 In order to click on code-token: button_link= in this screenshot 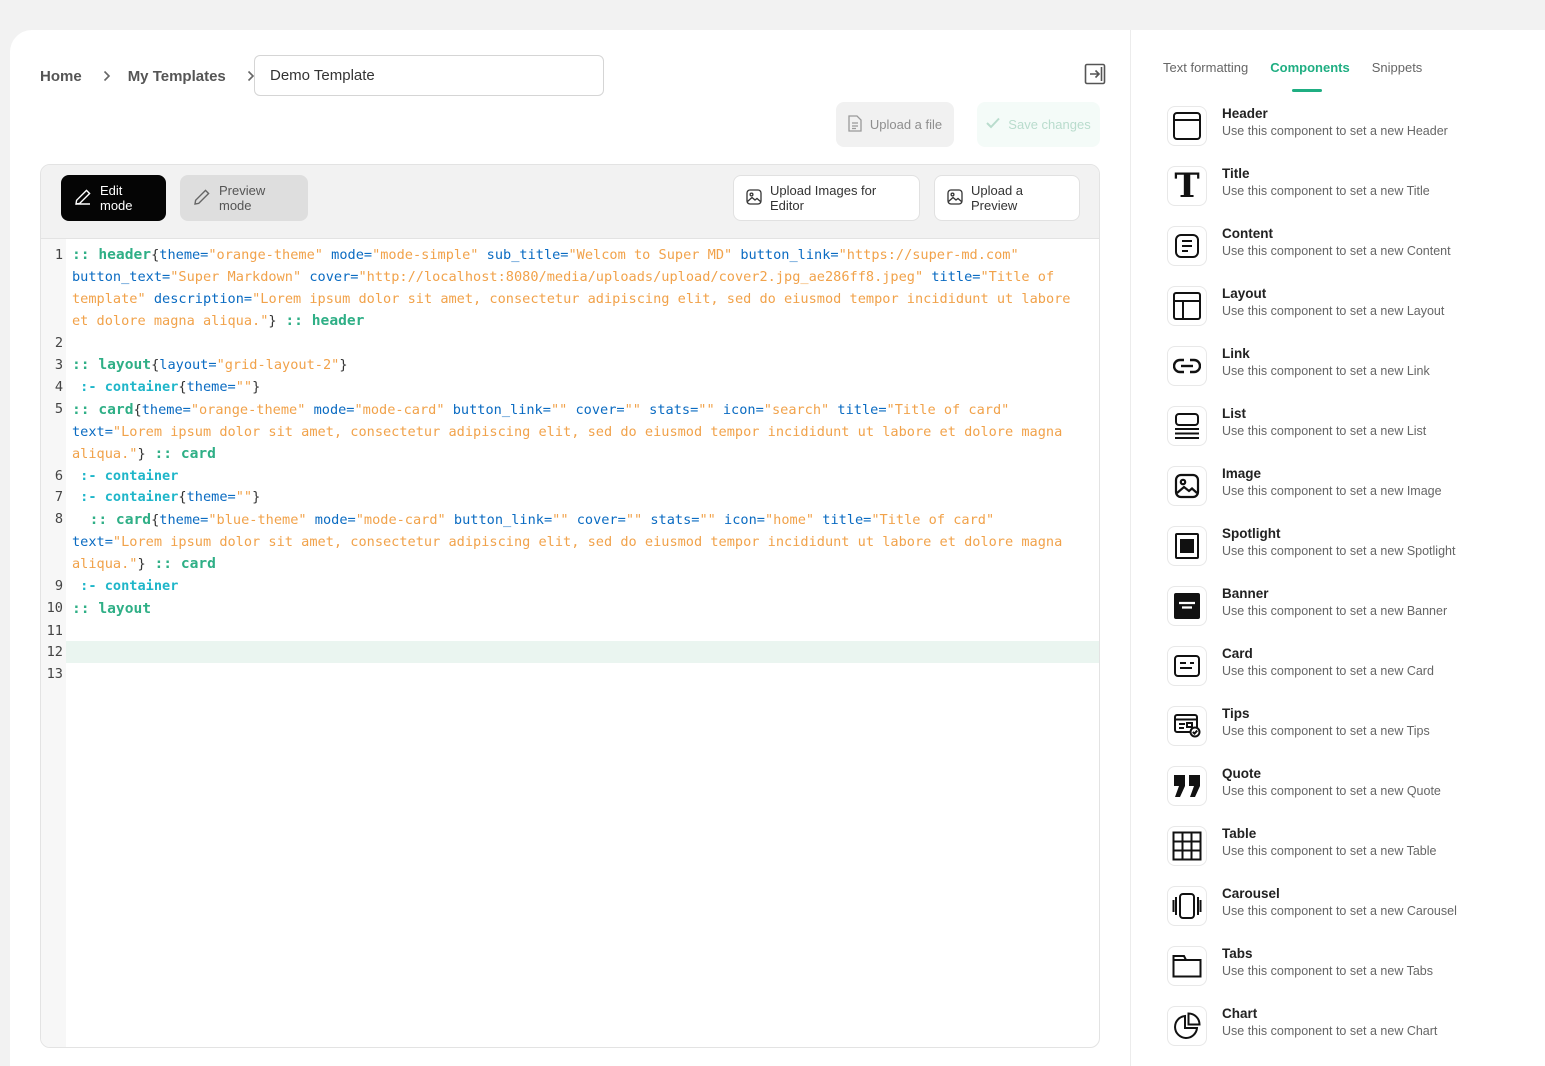, I will do `click(499, 520)`.